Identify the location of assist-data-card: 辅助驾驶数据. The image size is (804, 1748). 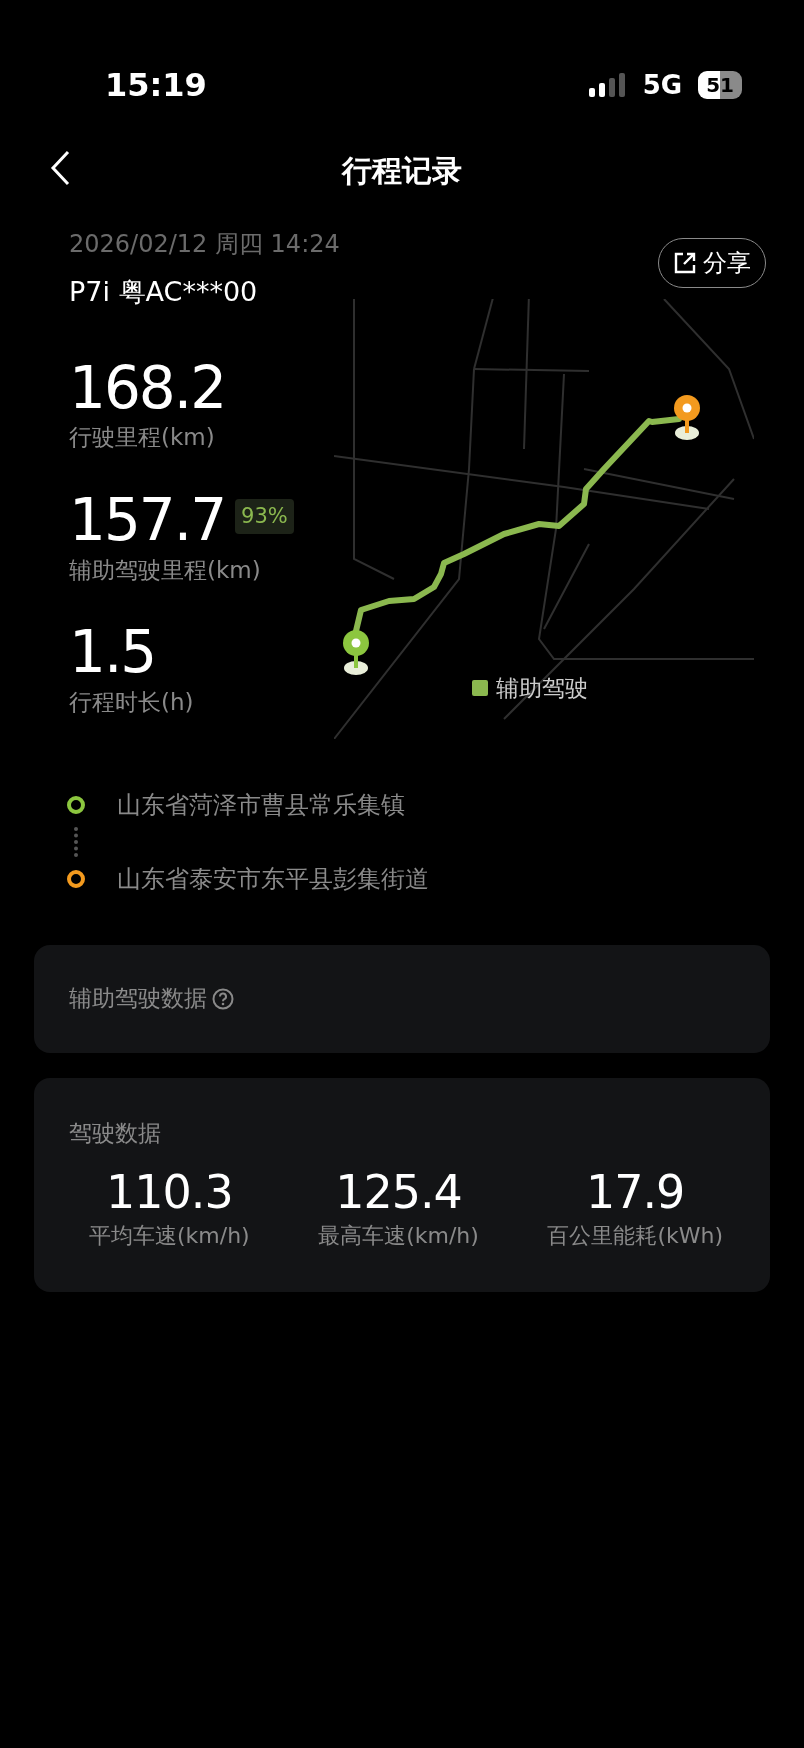
(402, 998).